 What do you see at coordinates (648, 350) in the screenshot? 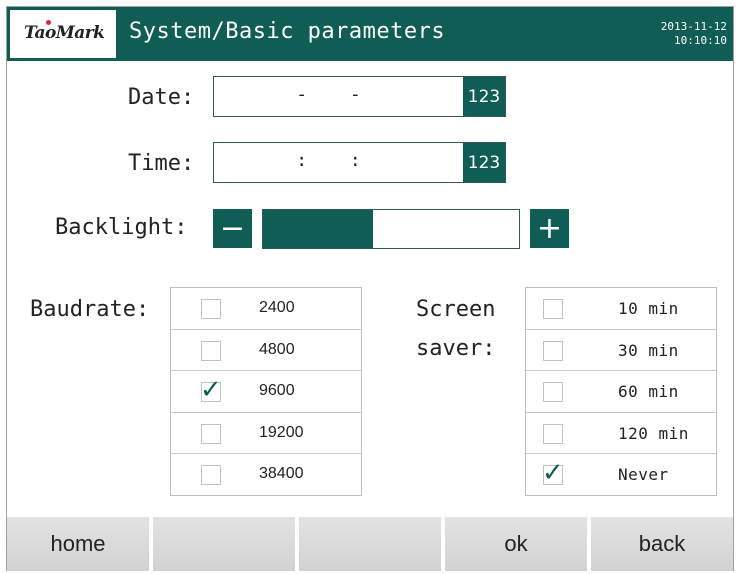
I see `option-label: 30 min` at bounding box center [648, 350].